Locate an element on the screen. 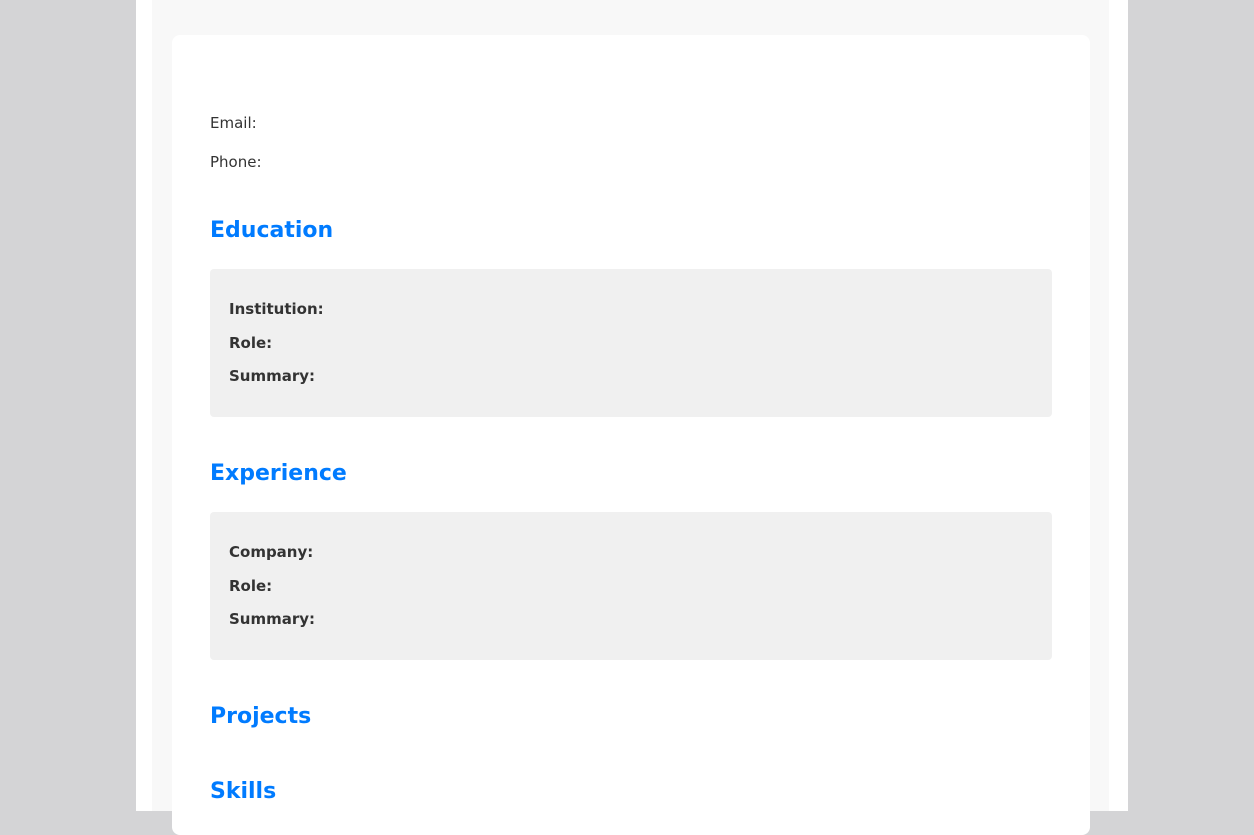 This screenshot has height=835, width=1254. experience-entry: Company: Role: Summary: is located at coordinates (631, 586).